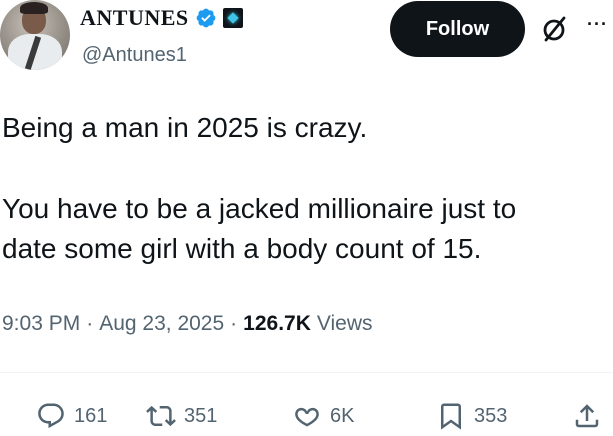 The image size is (613, 436). Describe the element at coordinates (161, 416) in the screenshot. I see `repost-icon` at that location.